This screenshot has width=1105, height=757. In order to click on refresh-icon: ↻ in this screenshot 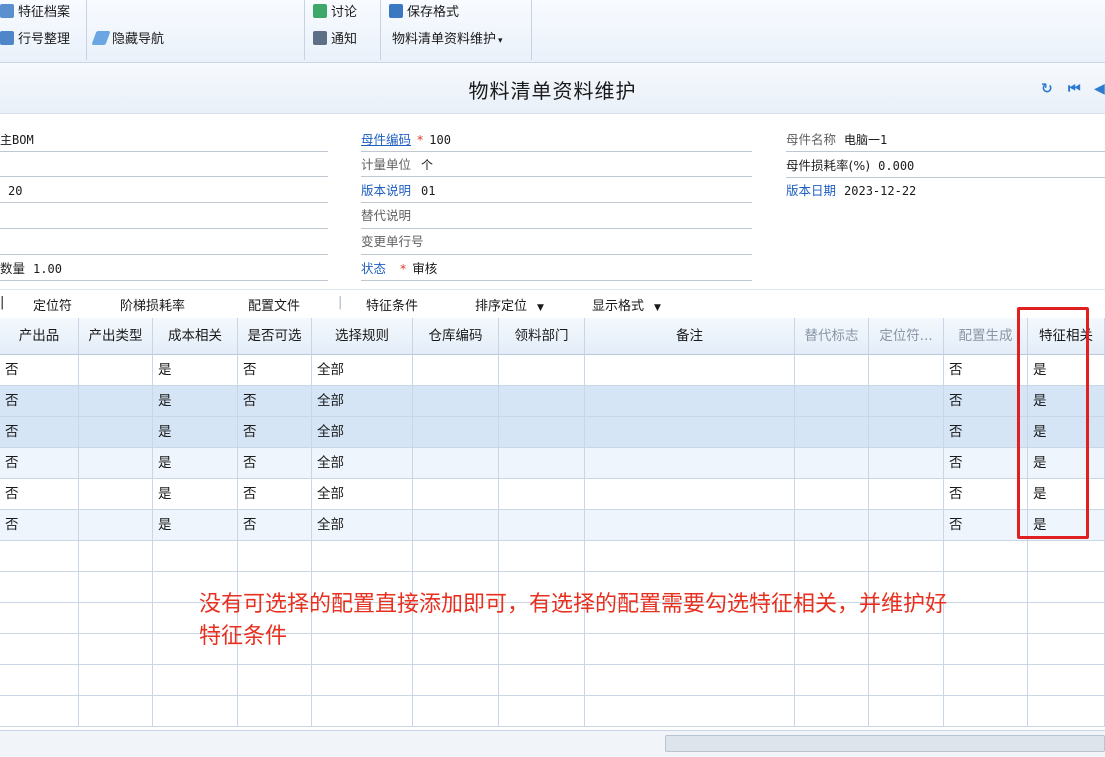, I will do `click(1047, 89)`.